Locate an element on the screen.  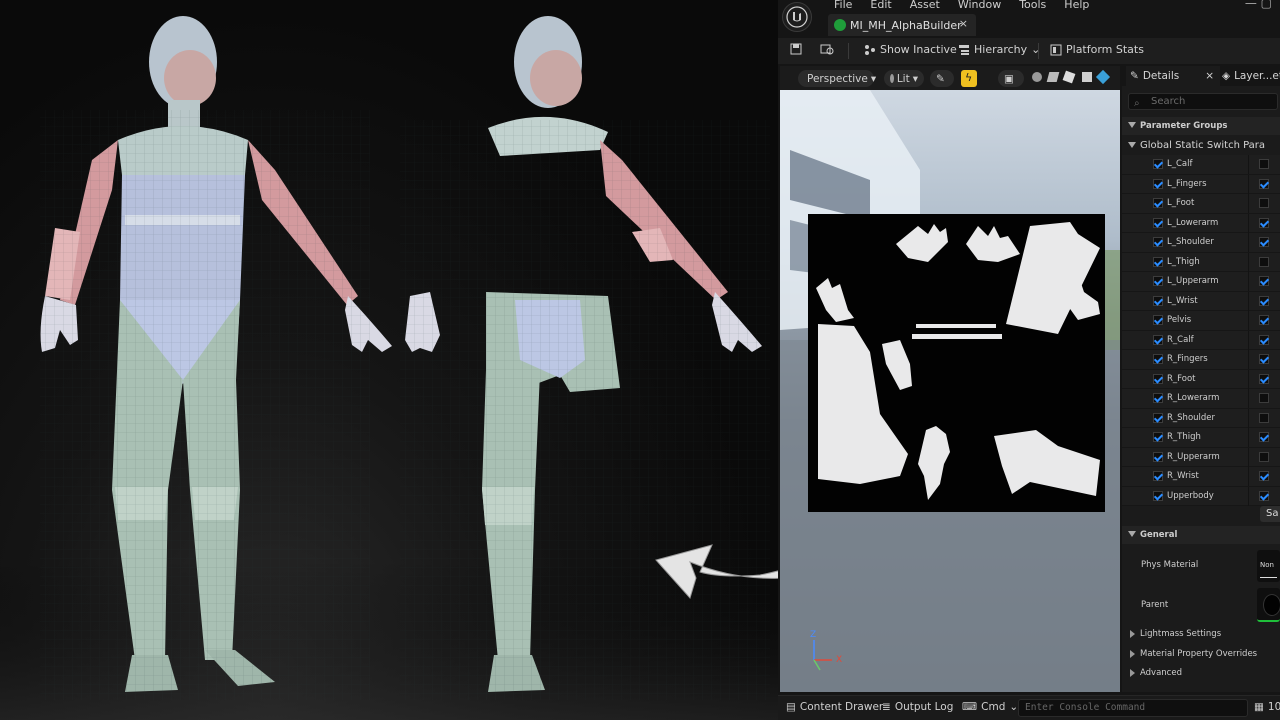
wand-icon: ✎ is located at coordinates (940, 78).